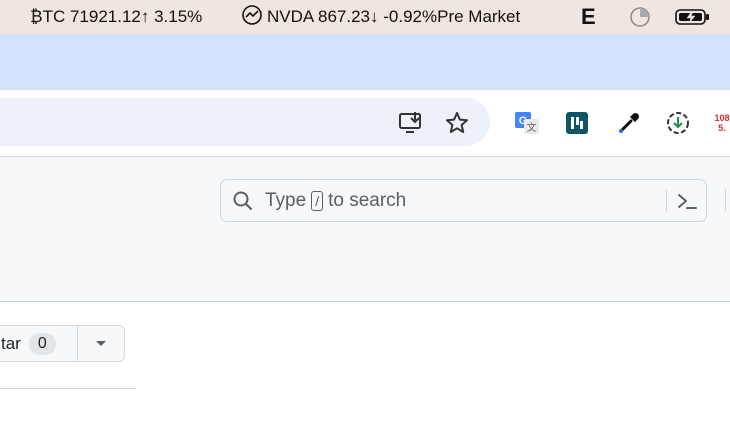 Image resolution: width=730 pixels, height=428 pixels. What do you see at coordinates (317, 201) in the screenshot?
I see `search-shortcut-key: /` at bounding box center [317, 201].